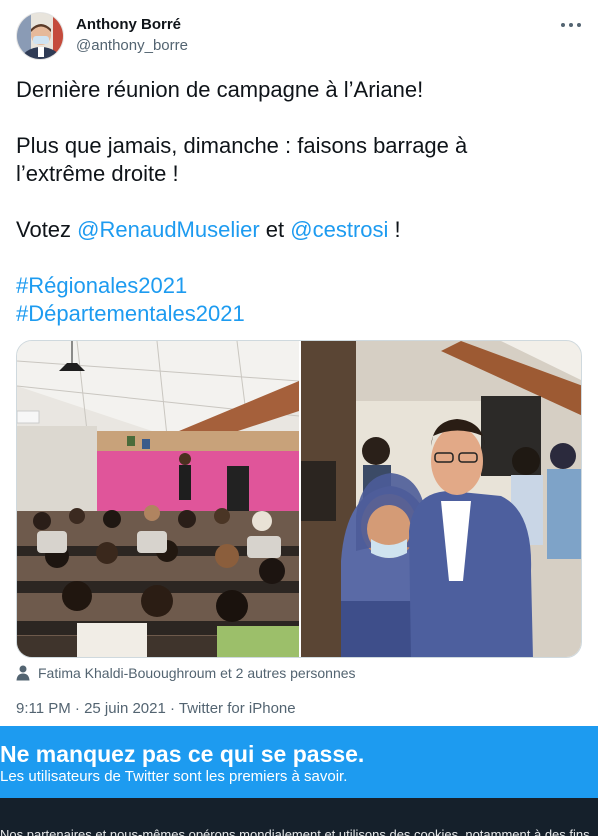 This screenshot has height=836, width=598. I want to click on mention-link: @RenaudMuselier, so click(168, 229).